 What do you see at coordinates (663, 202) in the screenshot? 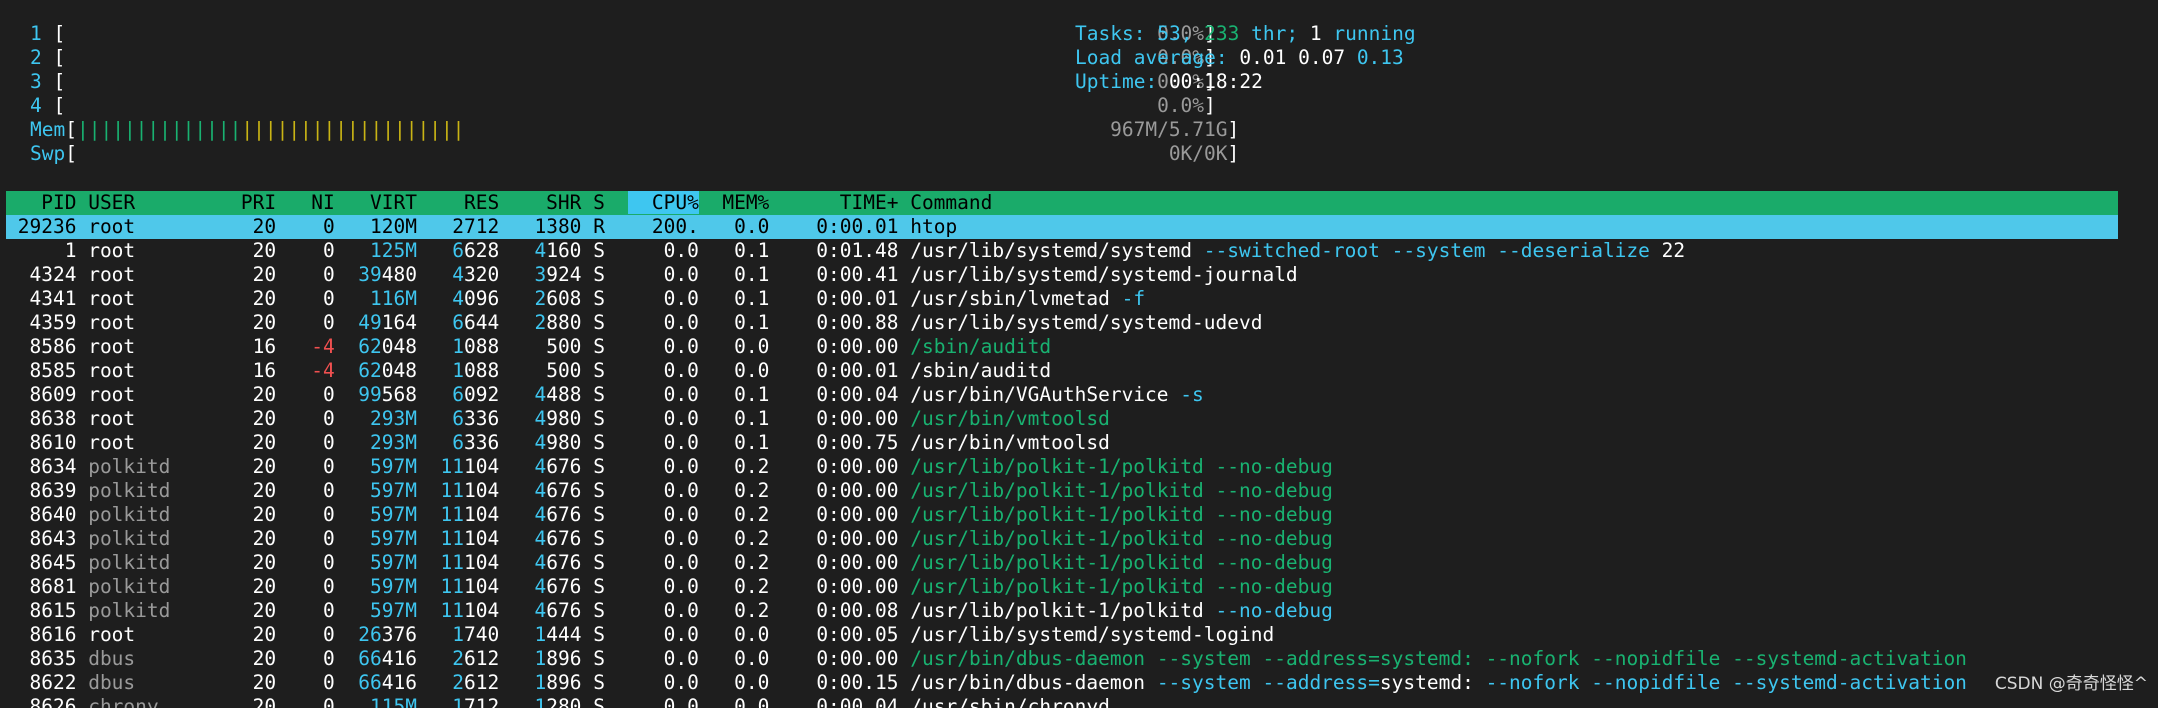
I see `column-header-cpu: CPU%` at bounding box center [663, 202].